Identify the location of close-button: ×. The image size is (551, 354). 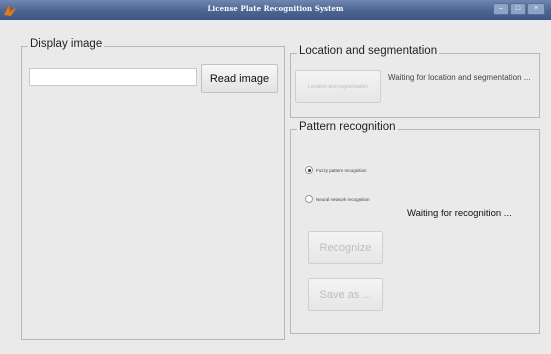
(536, 9).